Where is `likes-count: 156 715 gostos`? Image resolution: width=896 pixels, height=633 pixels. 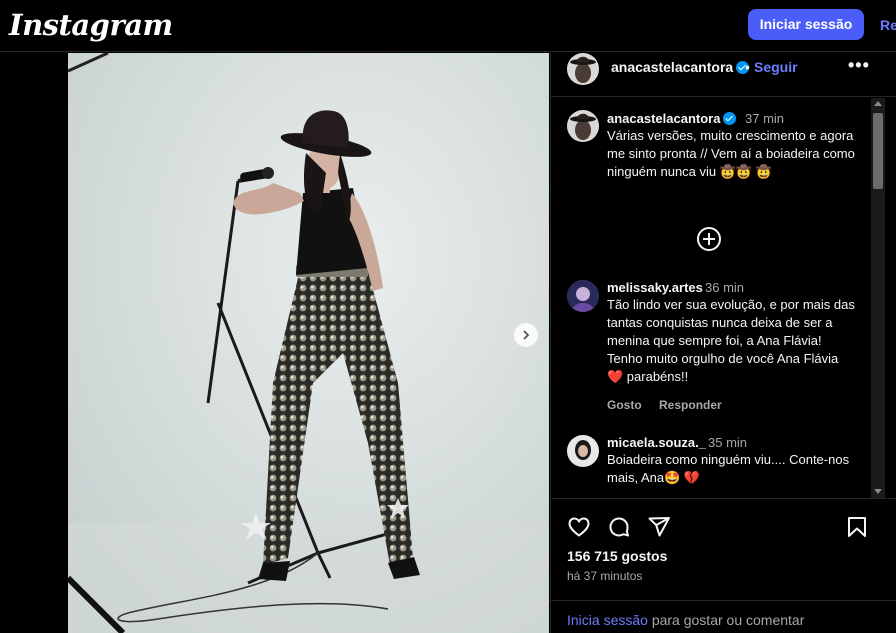
likes-count: 156 715 gostos is located at coordinates (617, 556).